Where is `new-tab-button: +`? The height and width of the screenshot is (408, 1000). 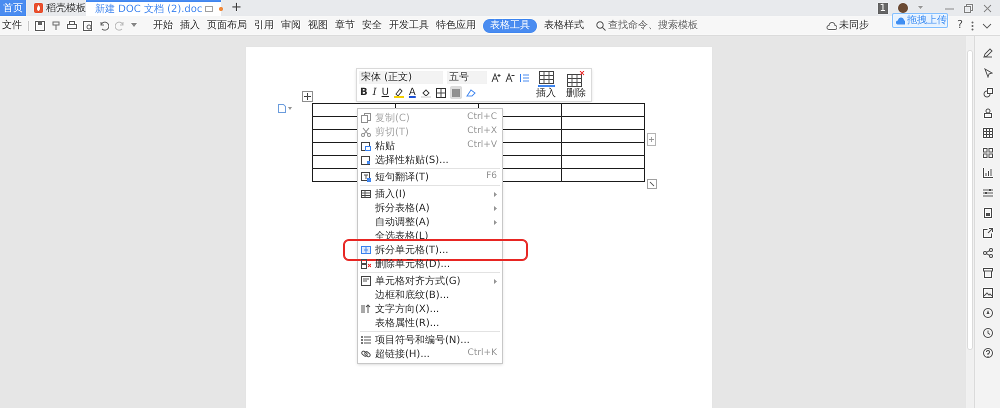
new-tab-button: + is located at coordinates (236, 8).